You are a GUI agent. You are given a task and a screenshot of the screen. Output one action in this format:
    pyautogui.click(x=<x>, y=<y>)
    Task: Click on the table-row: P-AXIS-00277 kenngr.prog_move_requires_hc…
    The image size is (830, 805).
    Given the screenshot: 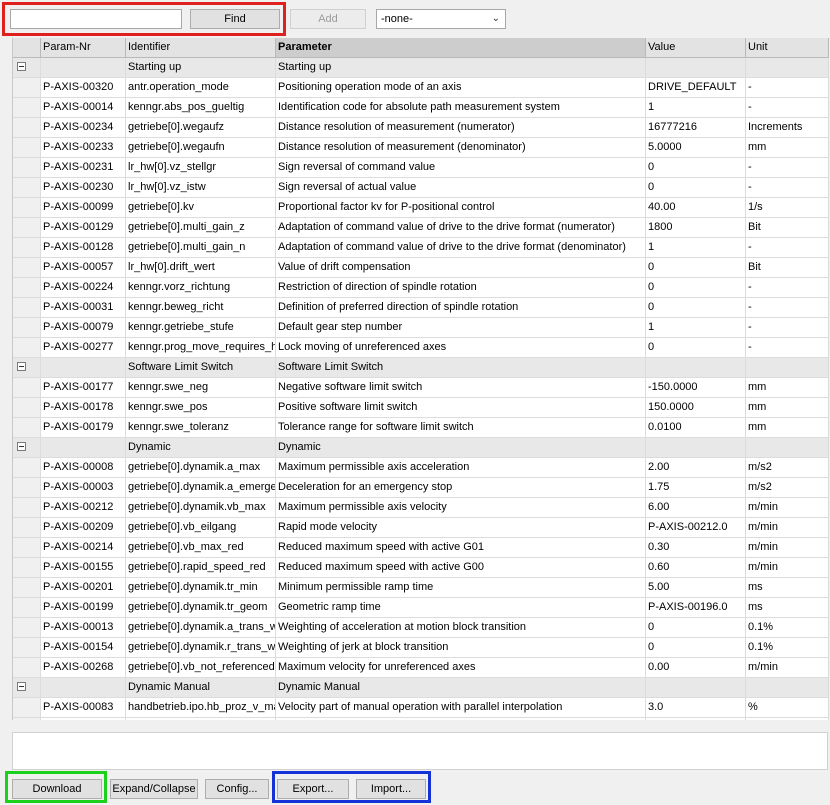 What is the action you would take?
    pyautogui.click(x=421, y=348)
    